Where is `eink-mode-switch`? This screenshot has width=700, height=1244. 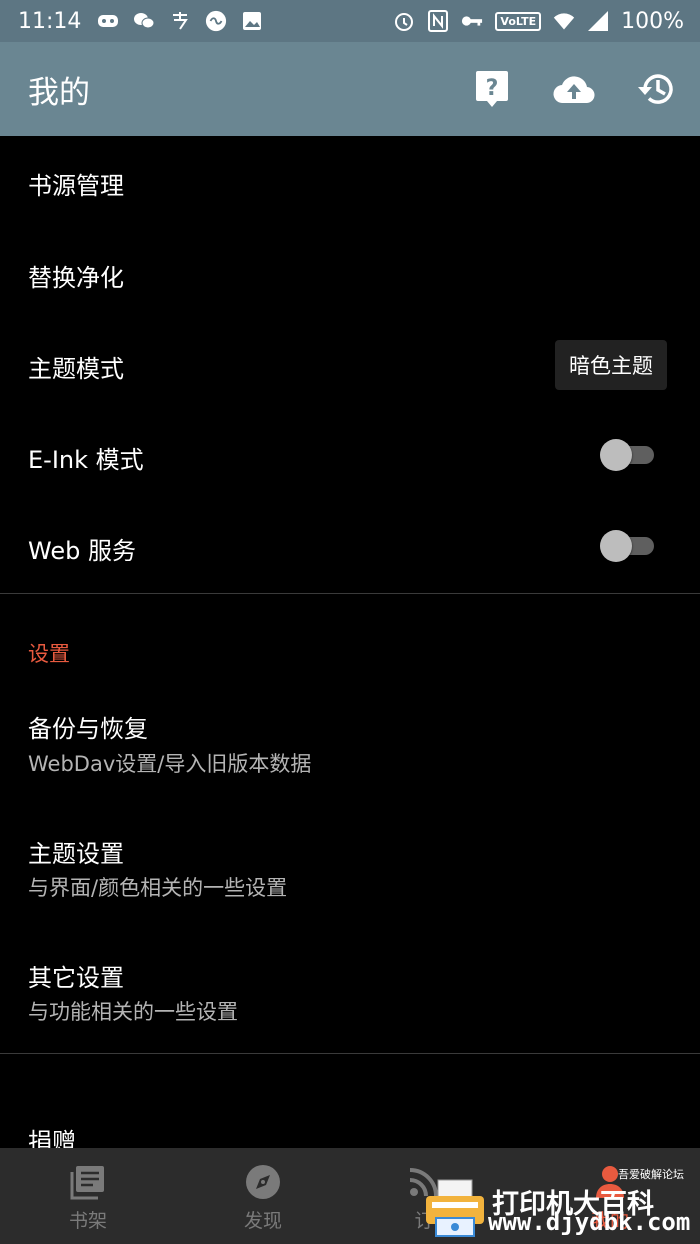
eink-mode-switch is located at coordinates (627, 455).